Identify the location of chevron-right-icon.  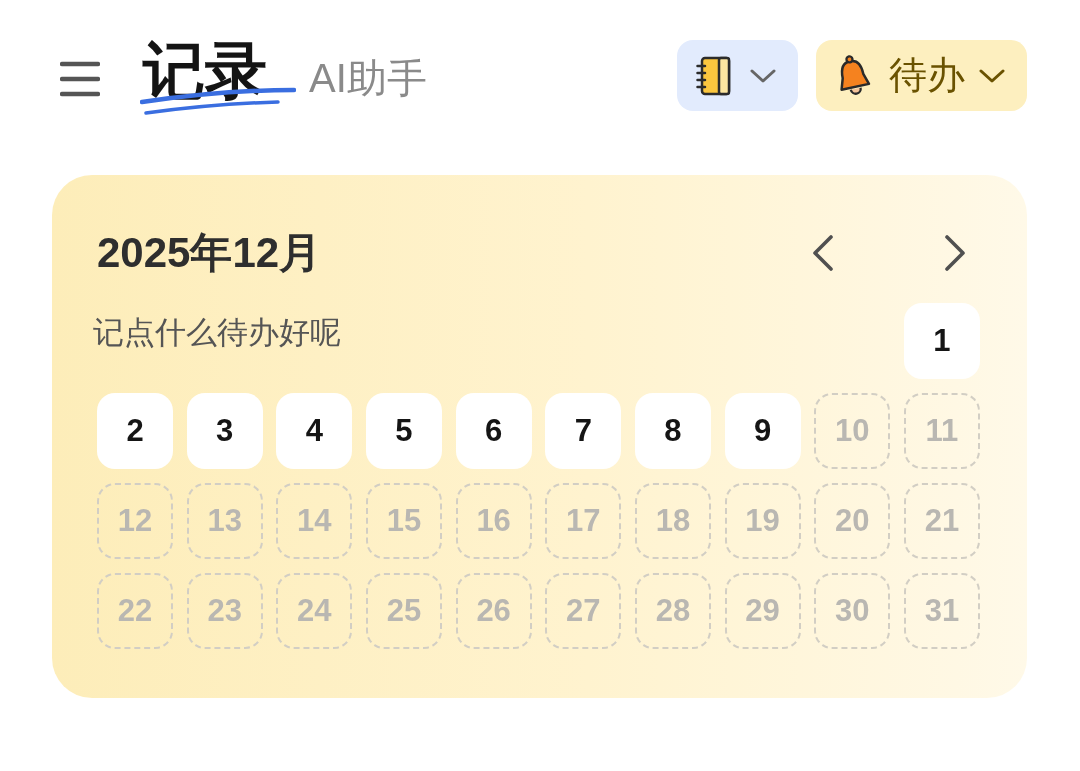
(955, 253).